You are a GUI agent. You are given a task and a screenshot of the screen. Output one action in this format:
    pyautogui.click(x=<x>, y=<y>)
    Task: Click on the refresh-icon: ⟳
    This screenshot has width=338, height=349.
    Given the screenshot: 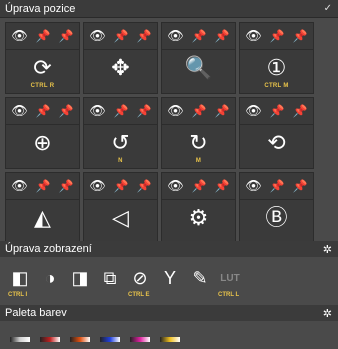 What is the action you would take?
    pyautogui.click(x=42, y=68)
    